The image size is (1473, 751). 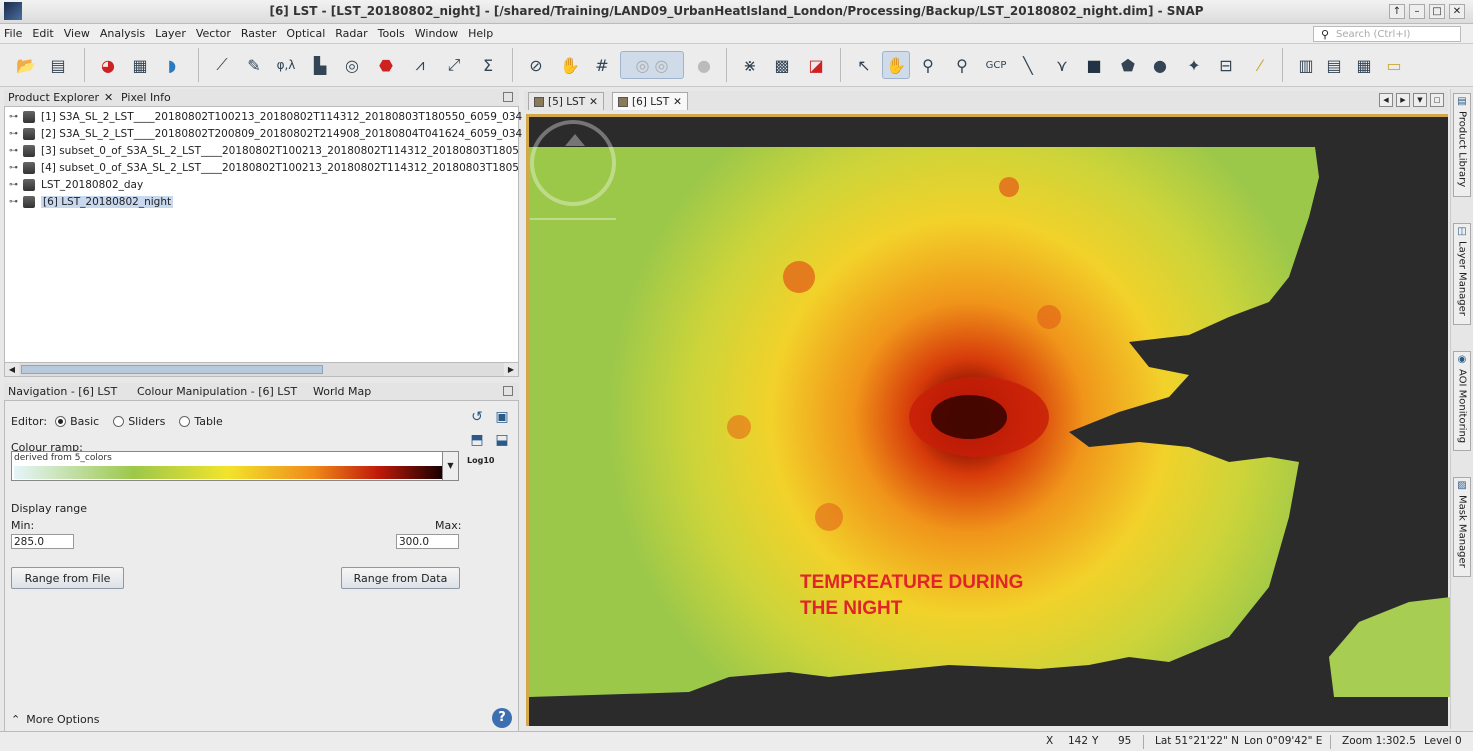 I want to click on tab-left-icon: ◀, so click(x=1386, y=100).